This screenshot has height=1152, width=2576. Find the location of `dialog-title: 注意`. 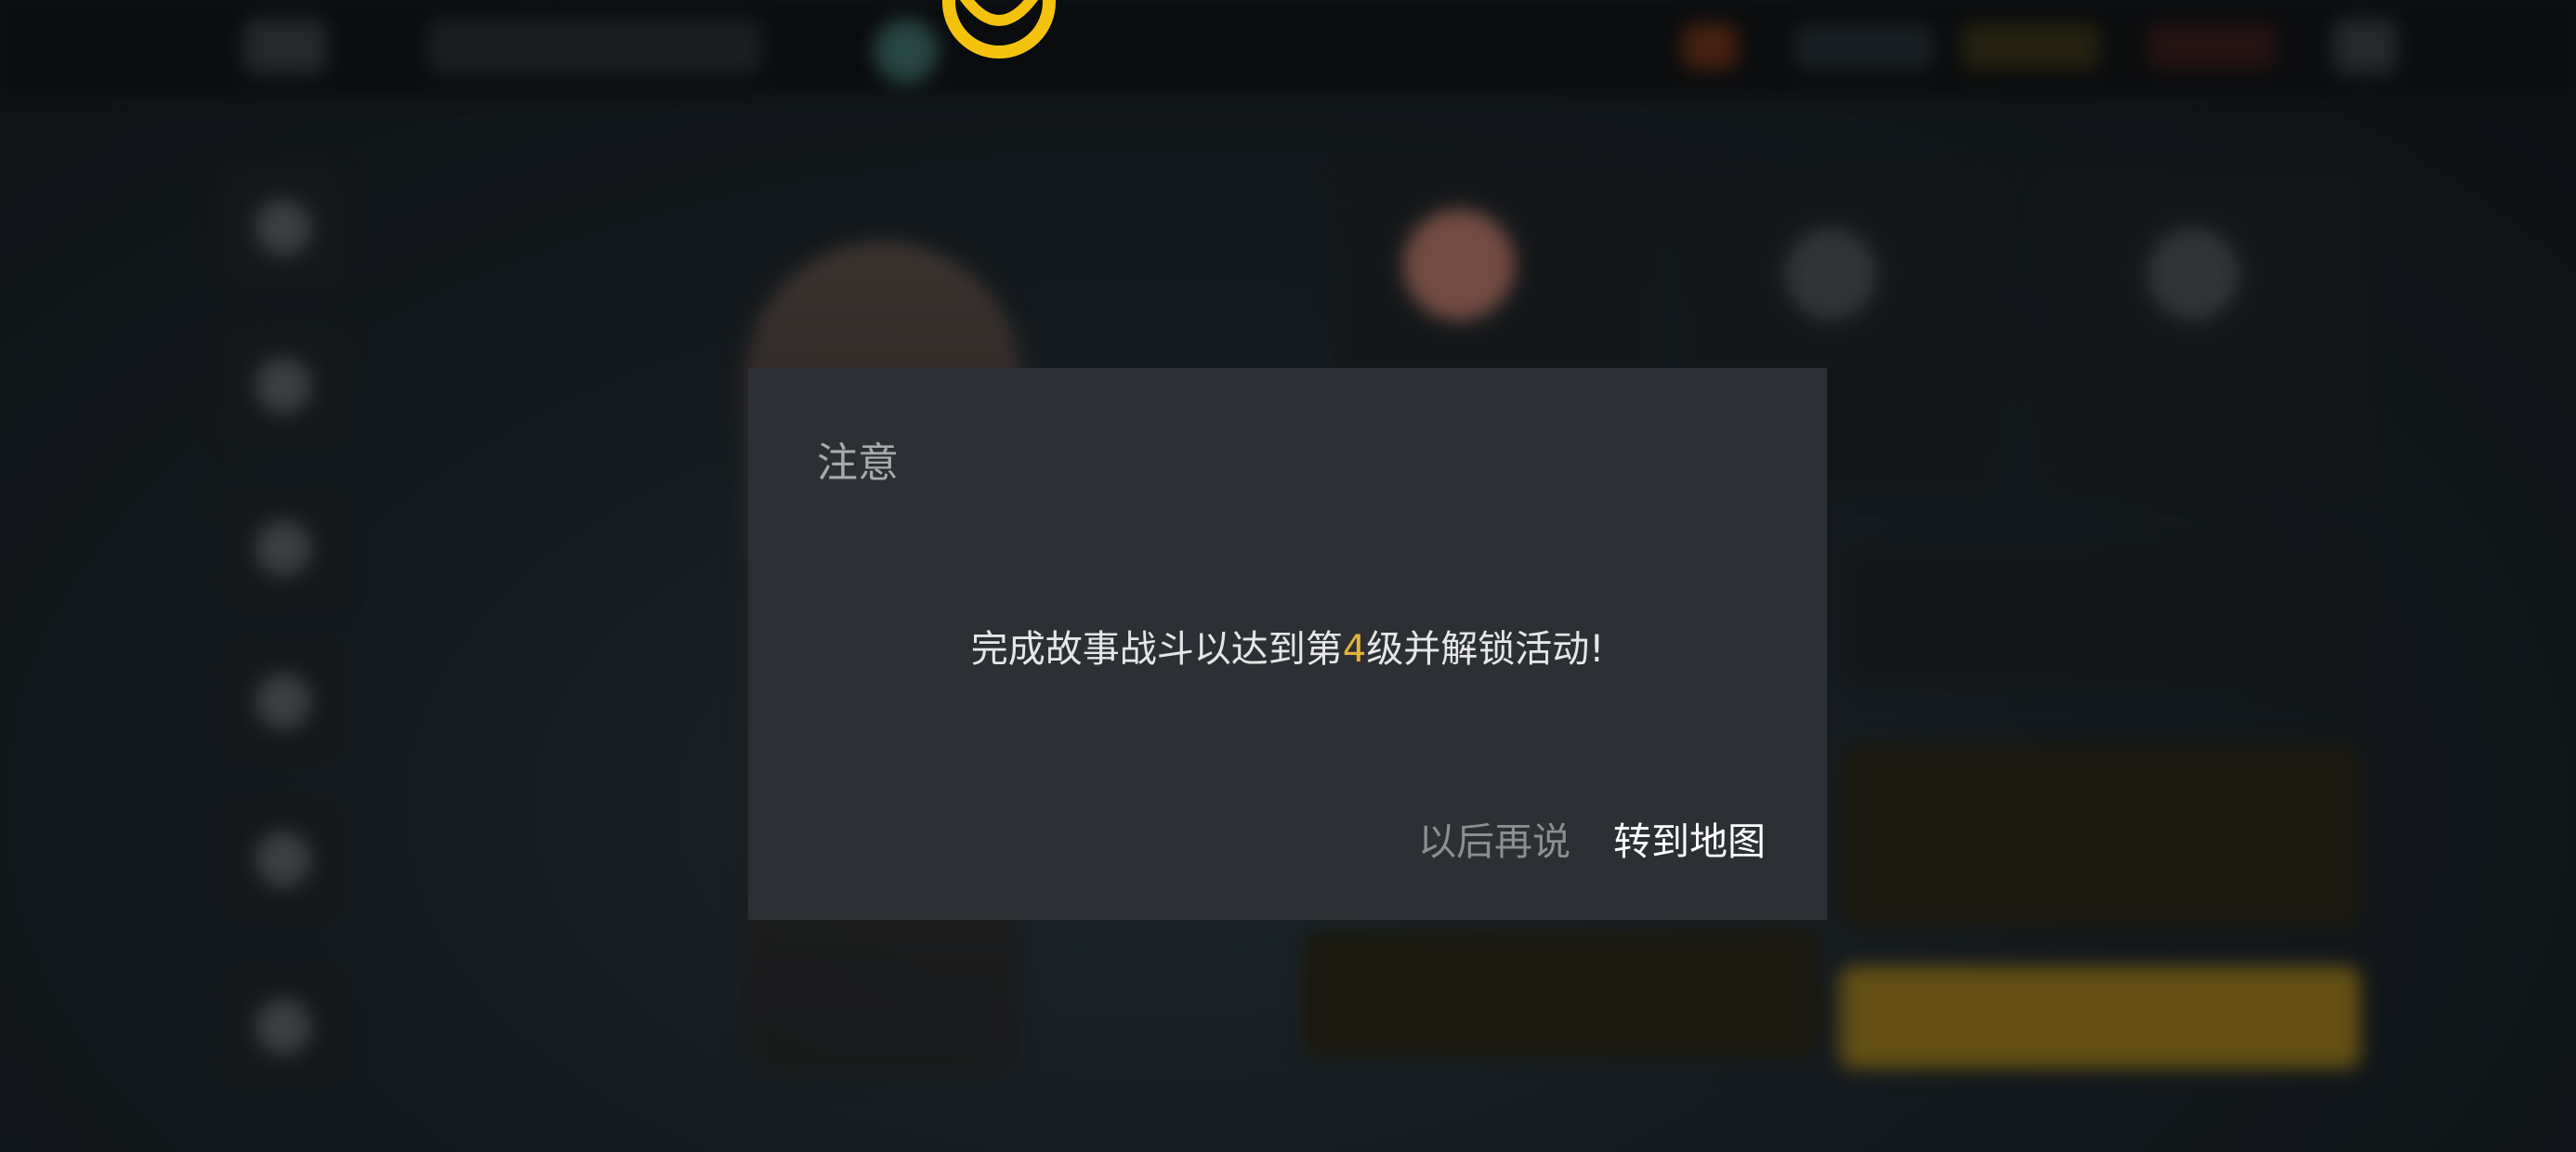

dialog-title: 注意 is located at coordinates (858, 463).